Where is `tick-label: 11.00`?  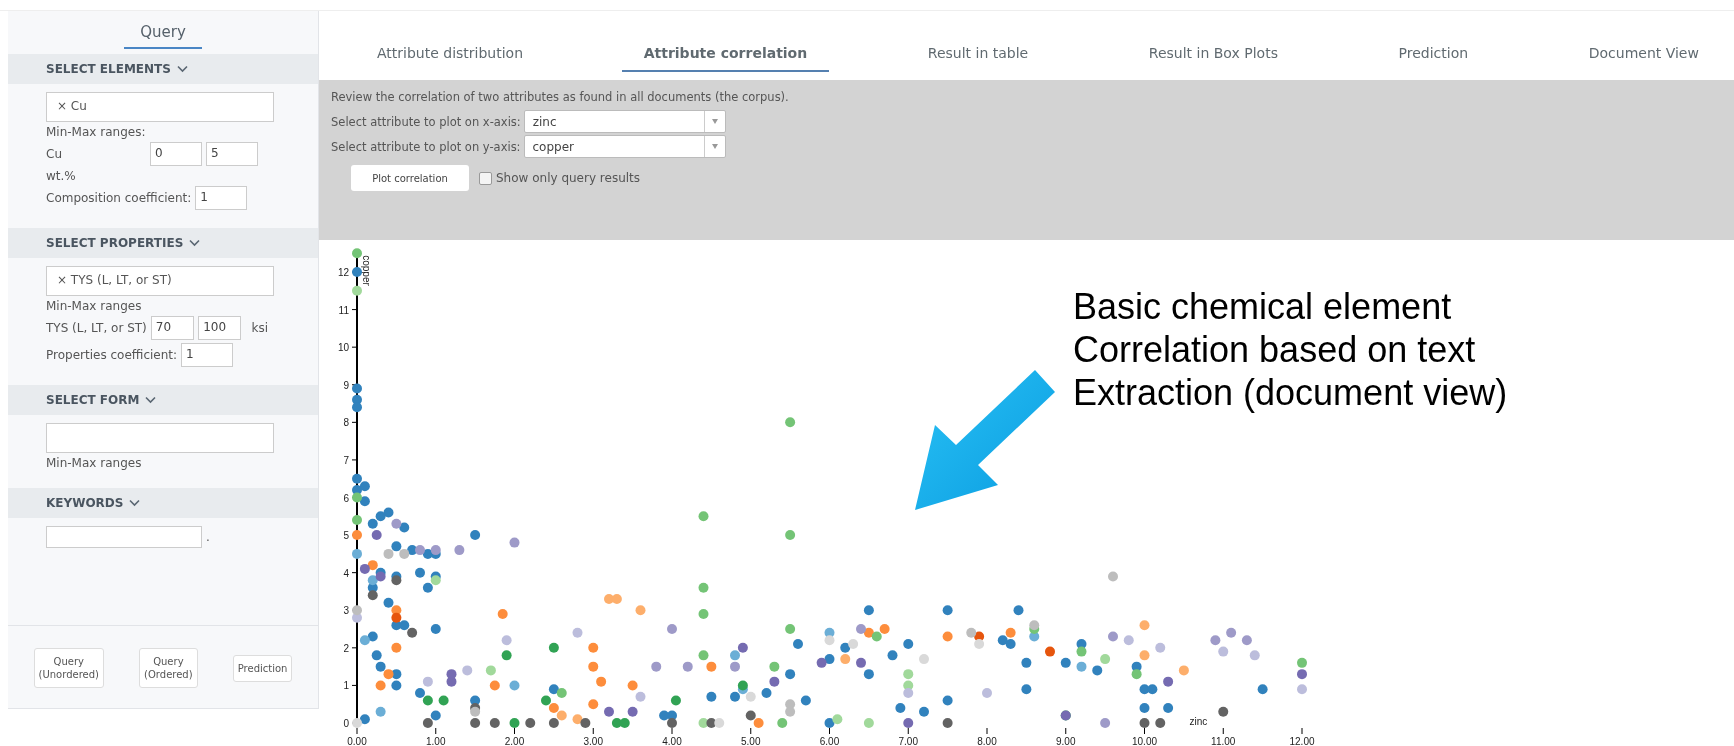 tick-label: 11.00 is located at coordinates (1223, 741).